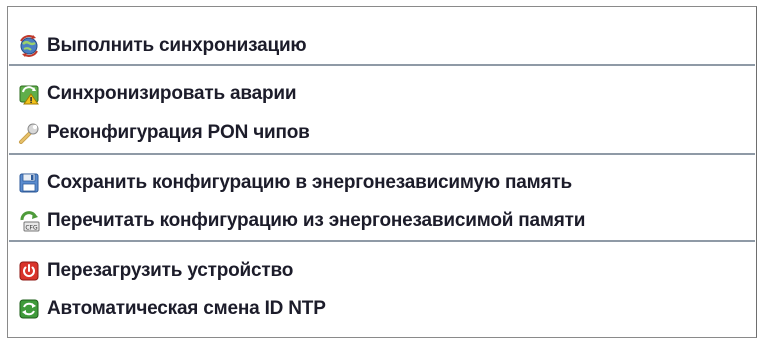 This screenshot has height=338, width=759. What do you see at coordinates (30, 221) in the screenshot?
I see `reload-config-icon: CFG` at bounding box center [30, 221].